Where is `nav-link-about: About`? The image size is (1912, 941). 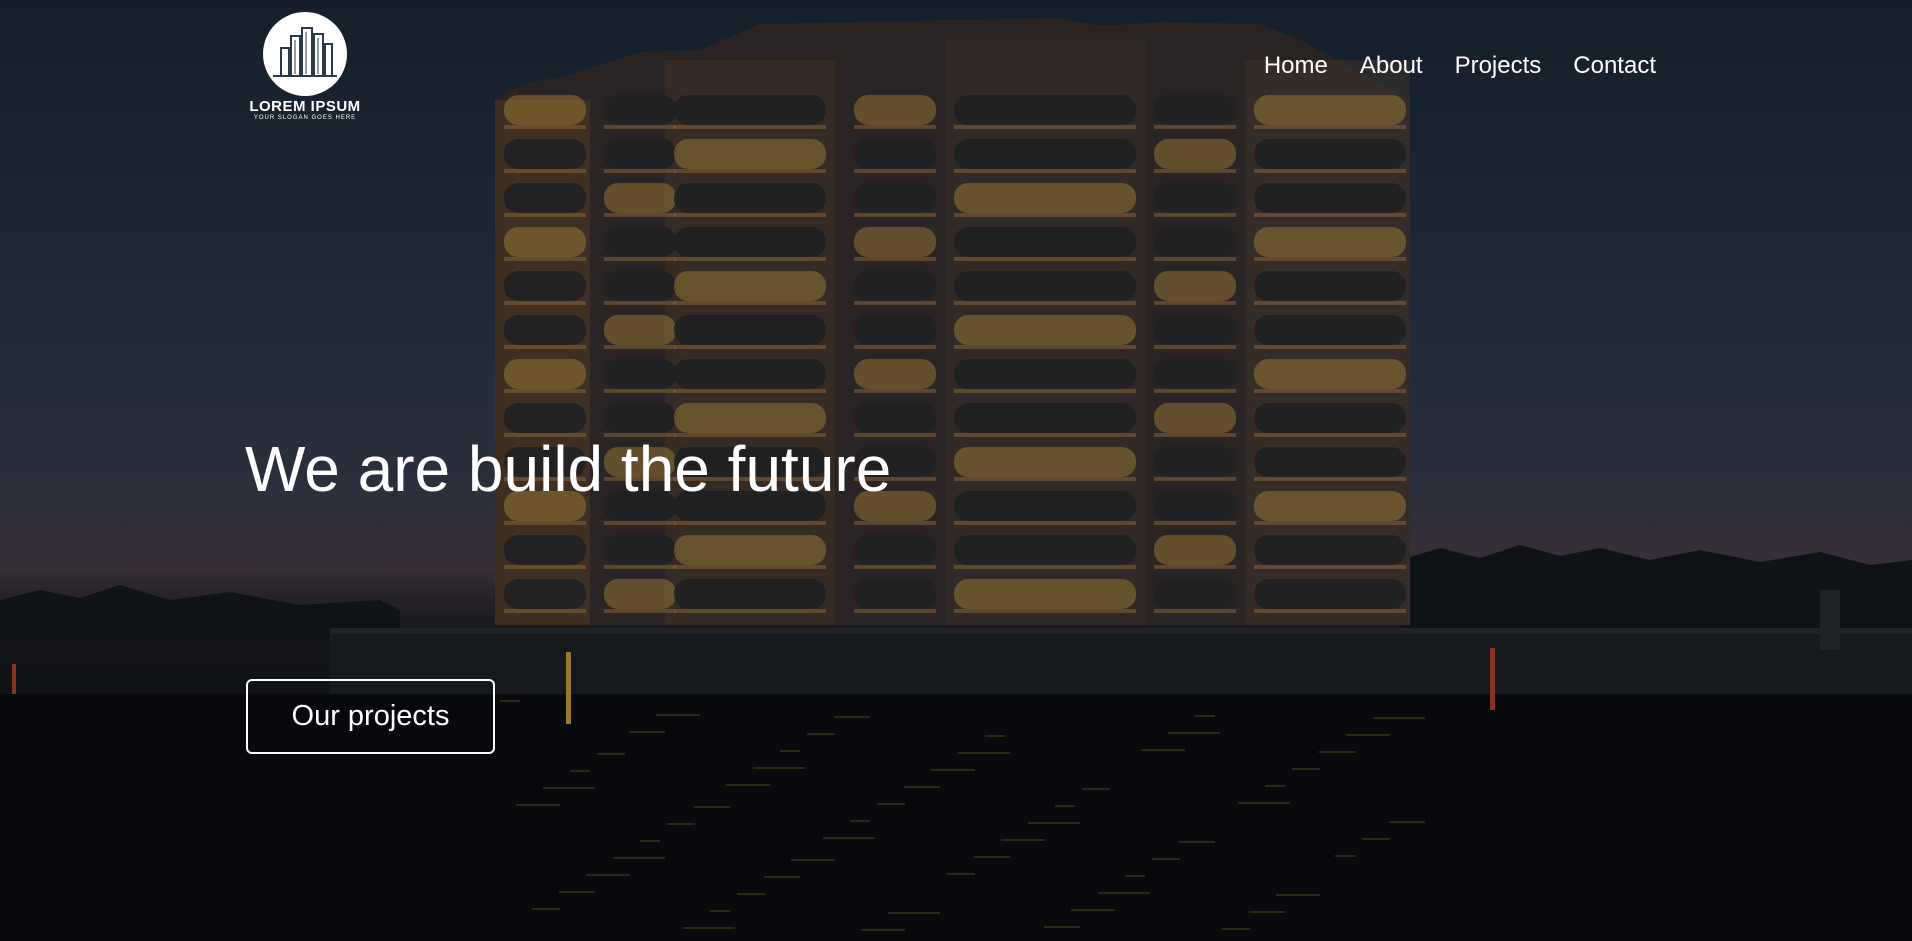 nav-link-about: About is located at coordinates (1391, 66).